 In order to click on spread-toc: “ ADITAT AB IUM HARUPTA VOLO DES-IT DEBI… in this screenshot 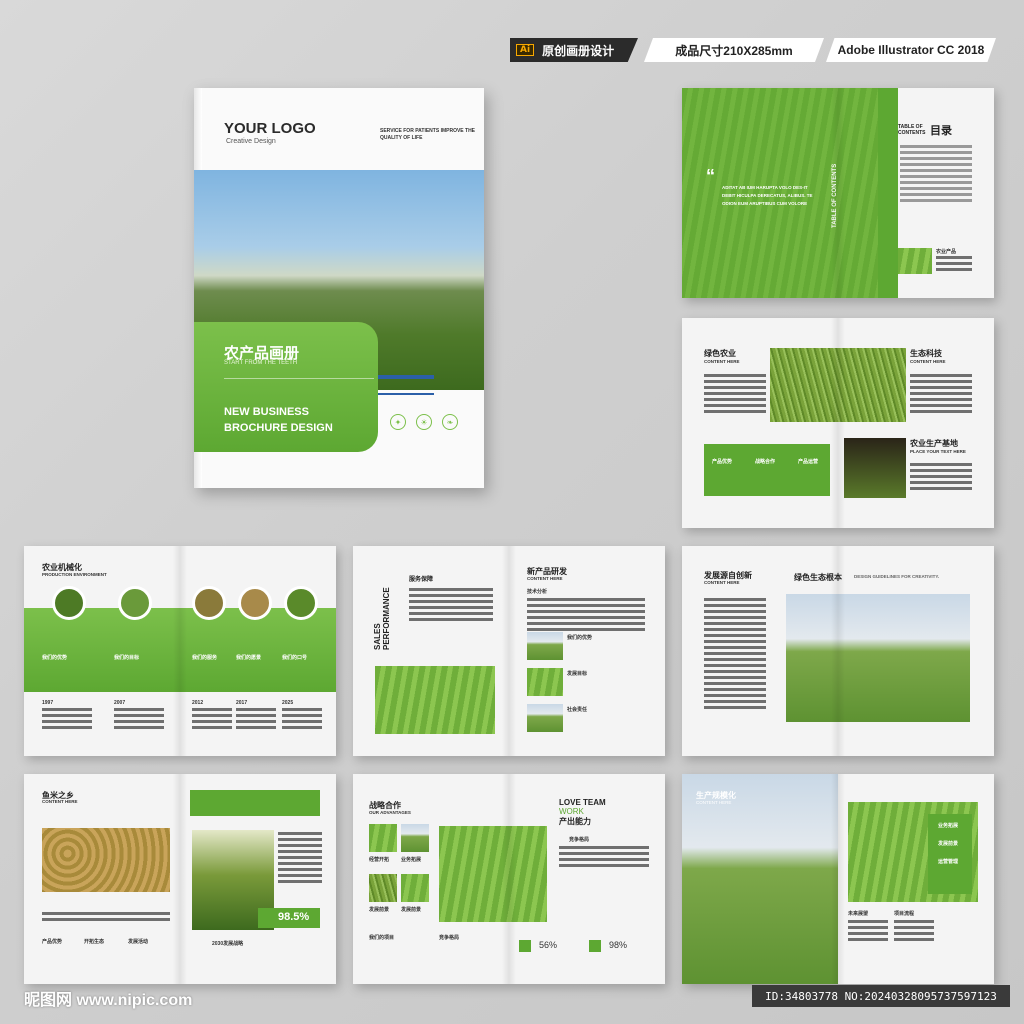, I will do `click(838, 193)`.